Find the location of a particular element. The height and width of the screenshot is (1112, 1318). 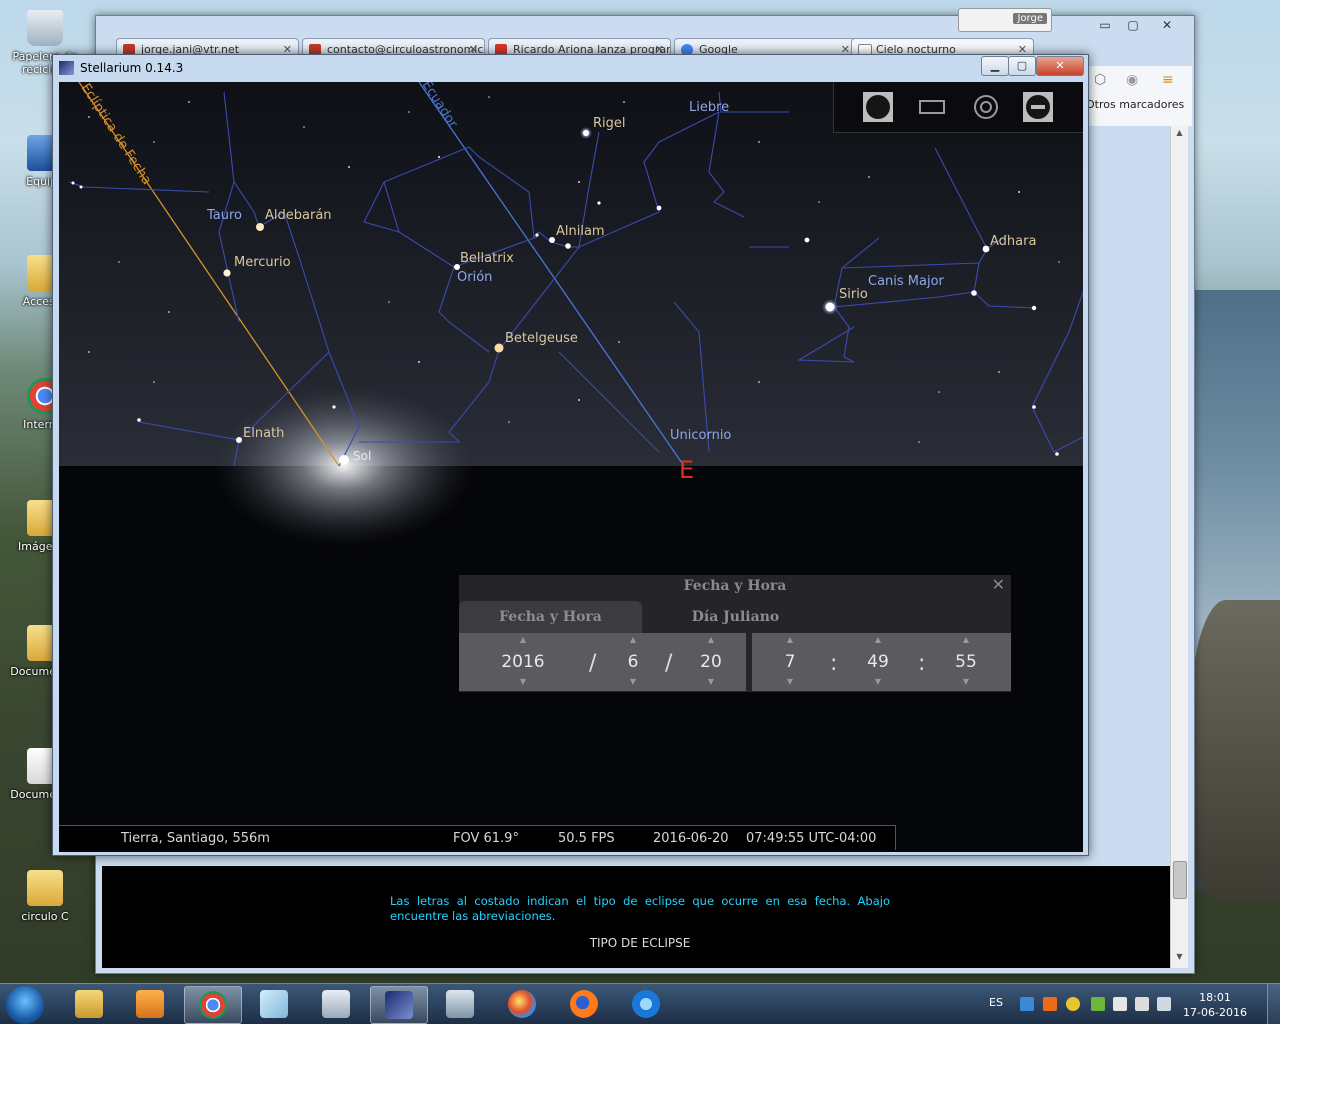

stellarium-title: Stellarium 0.14.3 is located at coordinates (132, 68).